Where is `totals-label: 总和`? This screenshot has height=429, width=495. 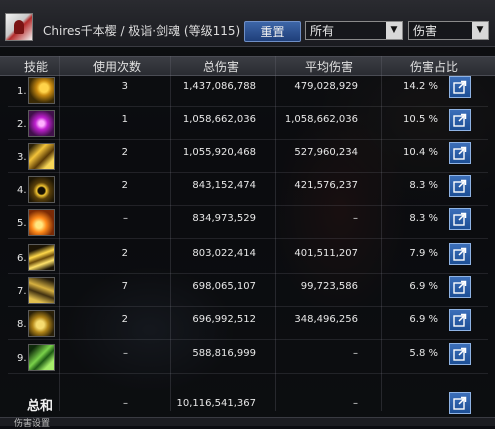
totals-label: 总和 is located at coordinates (40, 406).